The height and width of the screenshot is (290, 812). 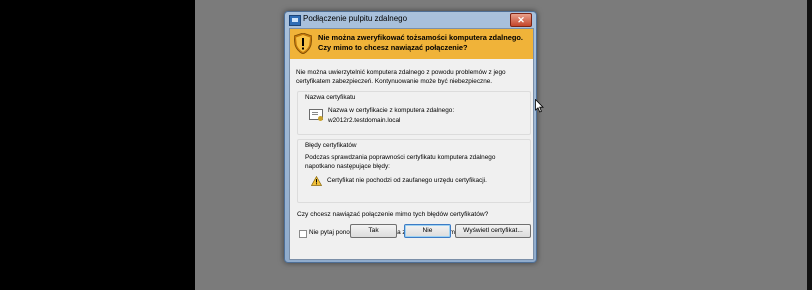 What do you see at coordinates (410, 20) in the screenshot?
I see `title-bar: Podłączenie pulpitu zdalnego ✕` at bounding box center [410, 20].